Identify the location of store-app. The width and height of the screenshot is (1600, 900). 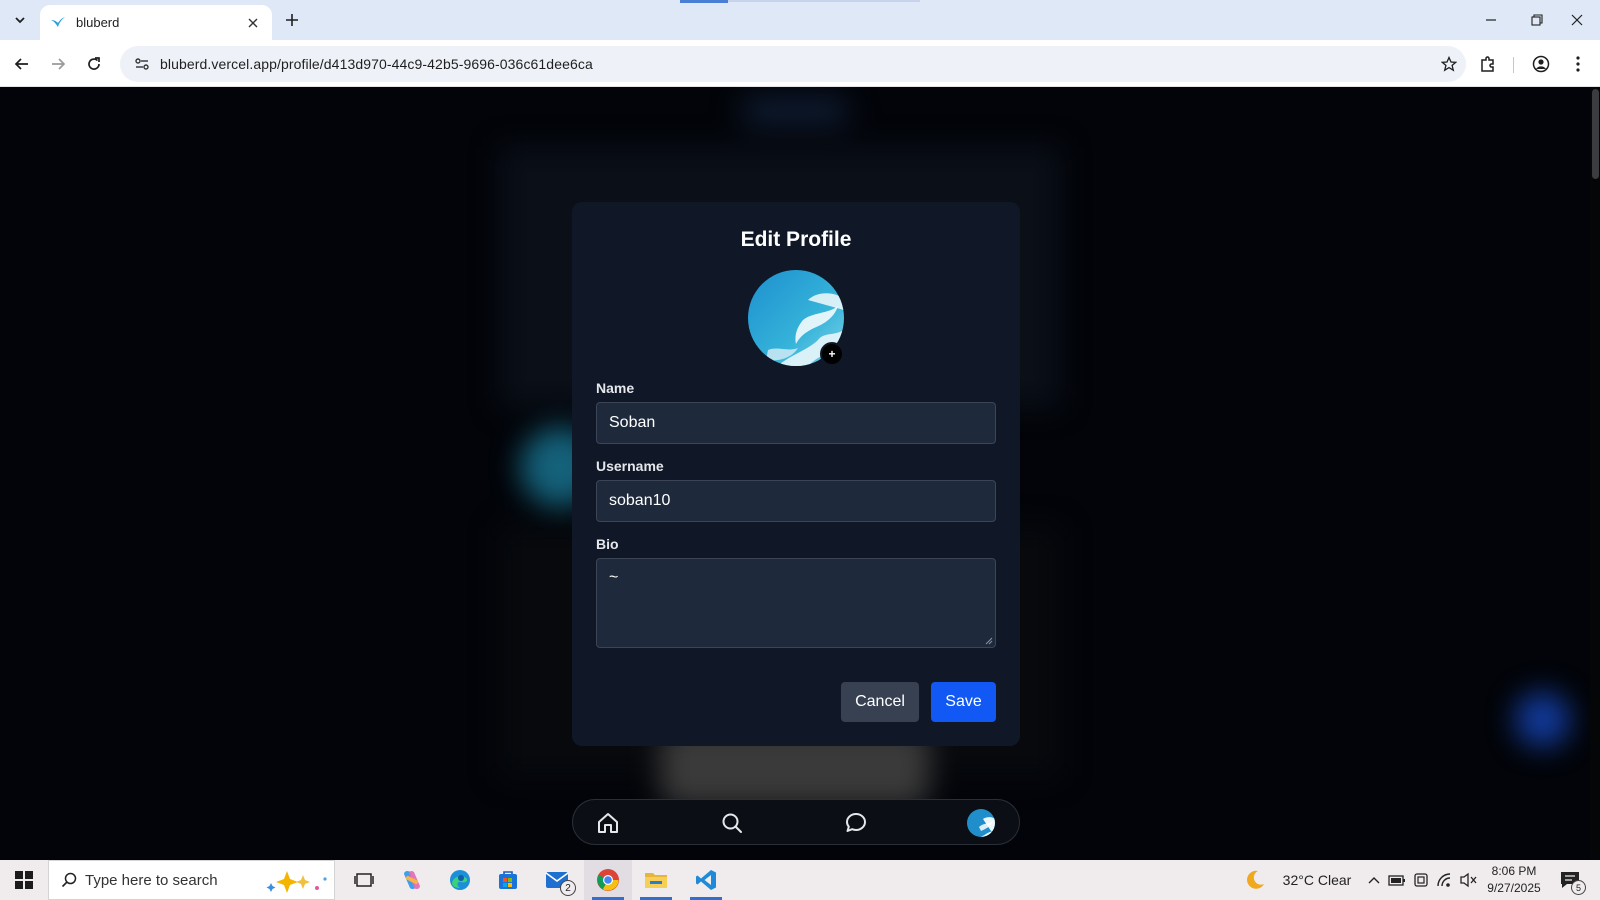
(508, 880).